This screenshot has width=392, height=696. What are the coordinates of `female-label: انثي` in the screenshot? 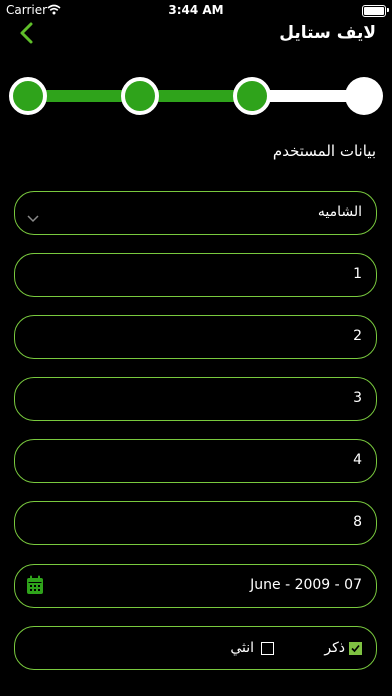 It's located at (242, 648).